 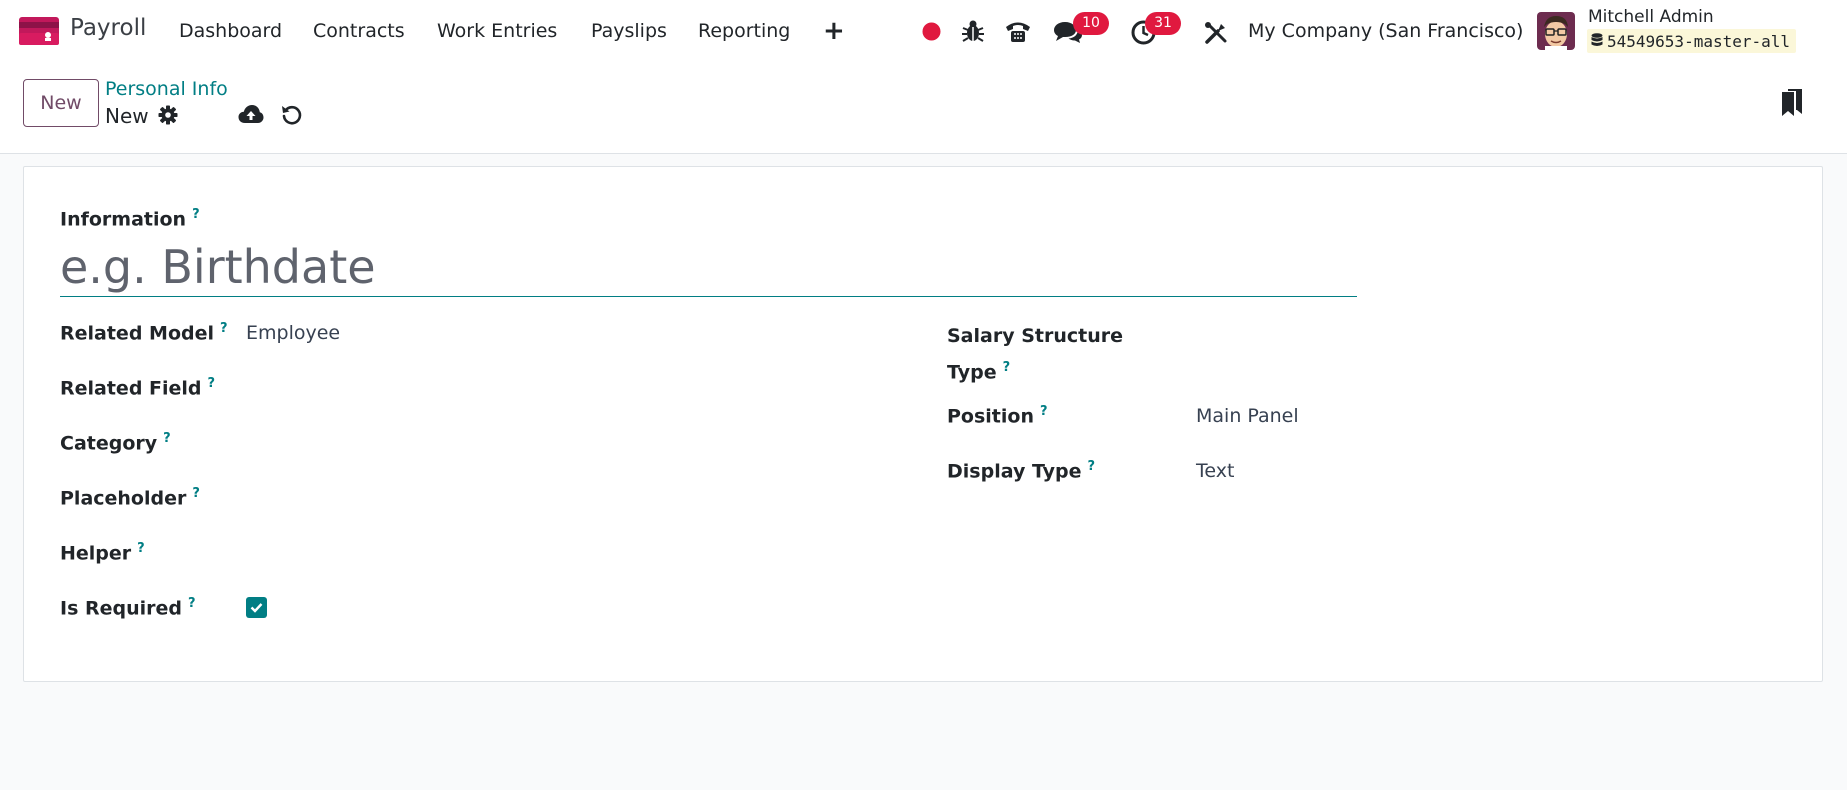 I want to click on discard-undo-icon, so click(x=292, y=117).